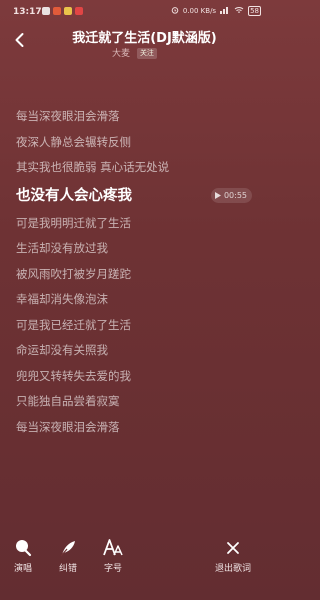 This screenshot has height=600, width=320. Describe the element at coordinates (27, 12) in the screenshot. I see `status-time: 13:17` at that location.